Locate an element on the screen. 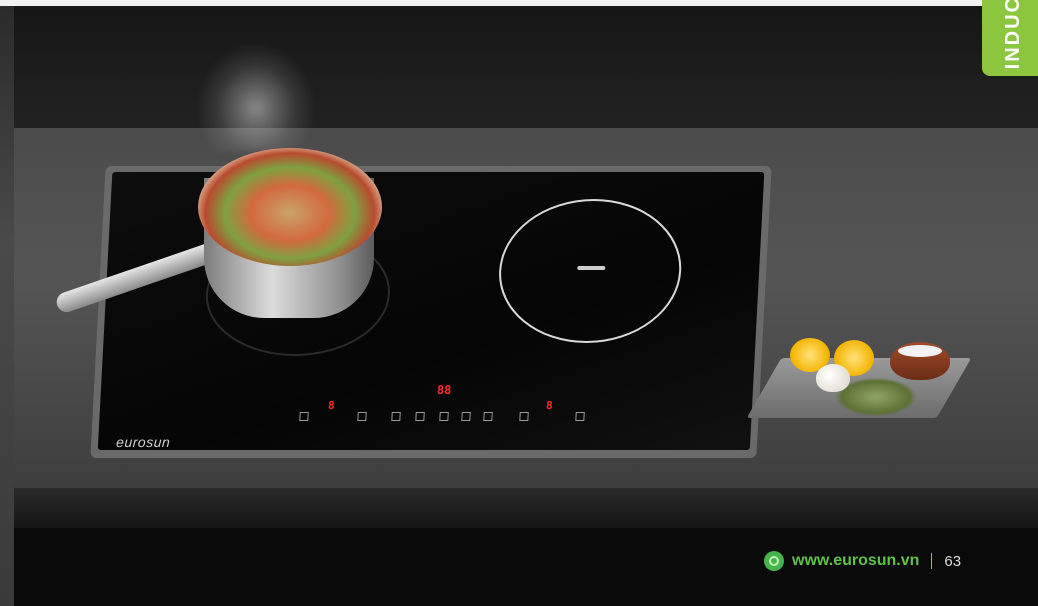 This screenshot has width=1038, height=606. brand-logo: eurosun is located at coordinates (143, 442).